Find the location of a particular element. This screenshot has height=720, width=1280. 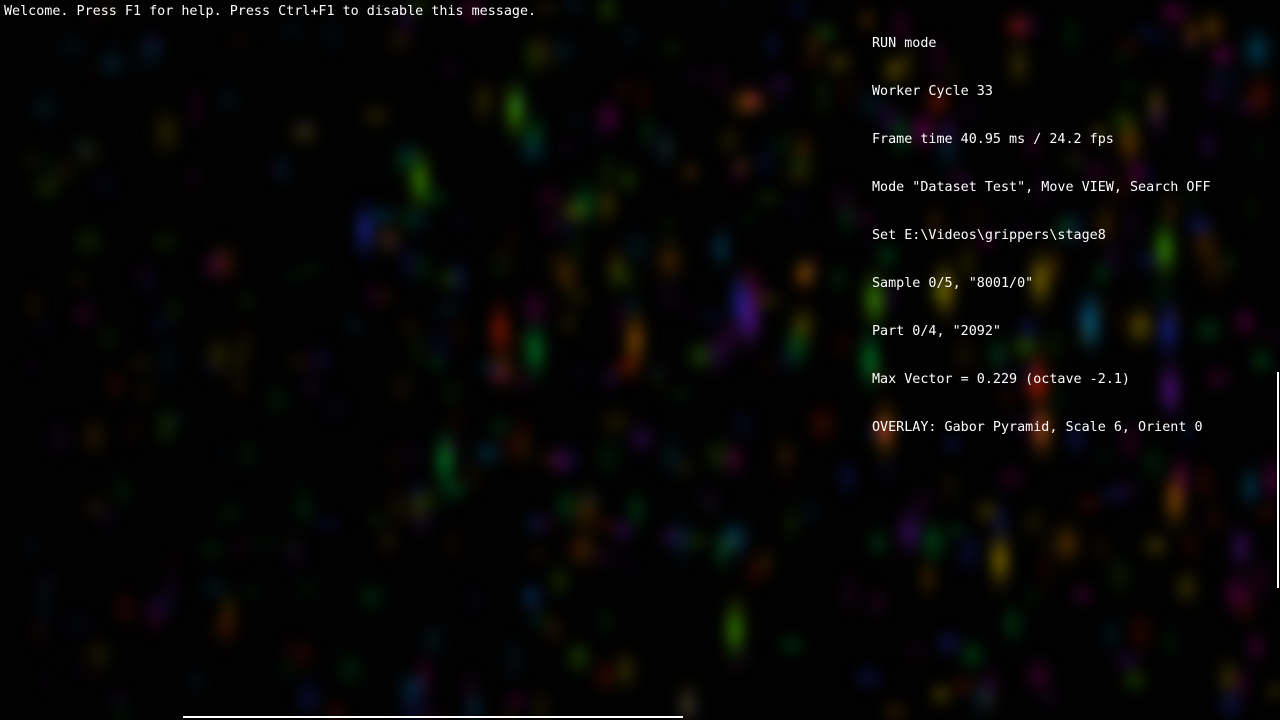

right-edge-indicator-line is located at coordinates (1278, 480).